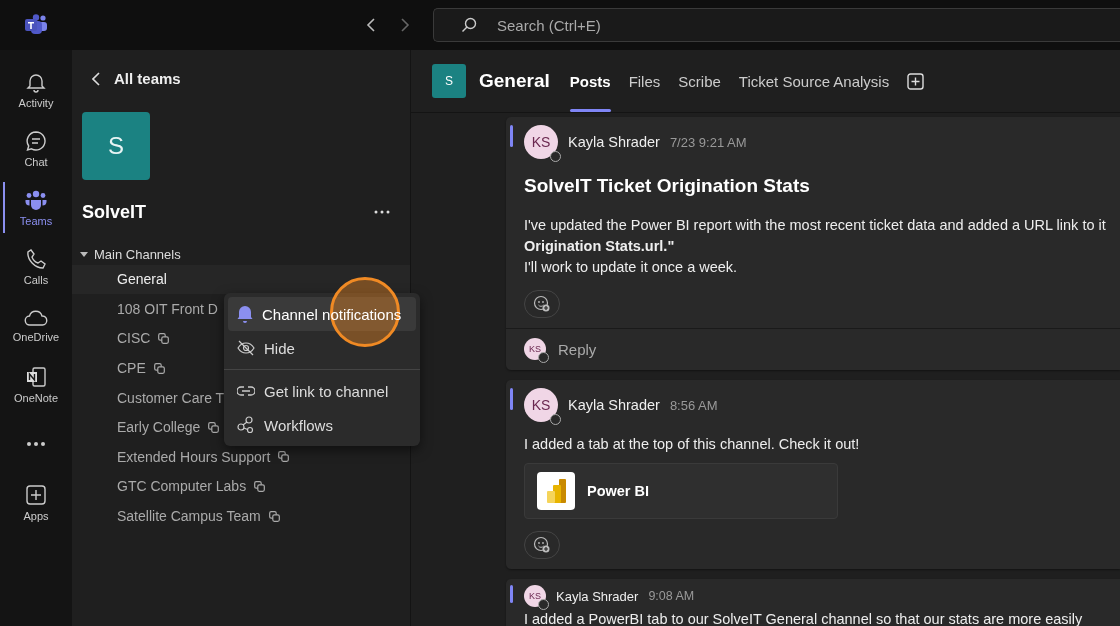 This screenshot has width=1120, height=626. I want to click on team-name: SolveIT, so click(114, 212).